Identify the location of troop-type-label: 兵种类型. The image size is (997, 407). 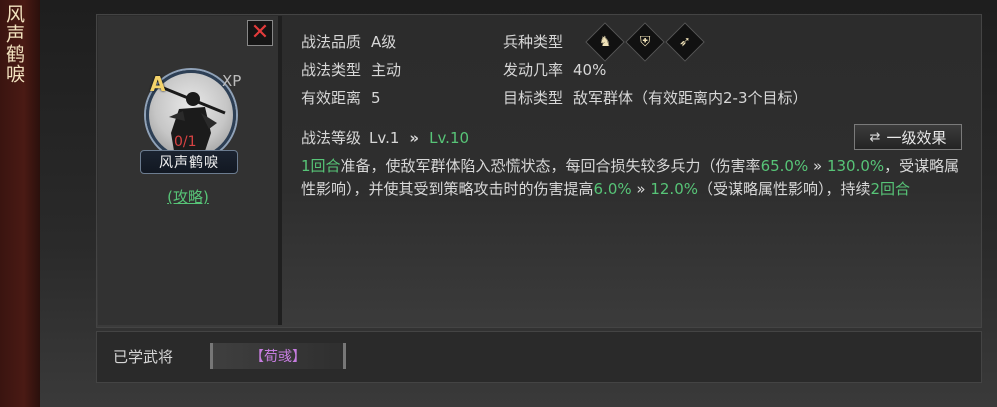
(533, 42).